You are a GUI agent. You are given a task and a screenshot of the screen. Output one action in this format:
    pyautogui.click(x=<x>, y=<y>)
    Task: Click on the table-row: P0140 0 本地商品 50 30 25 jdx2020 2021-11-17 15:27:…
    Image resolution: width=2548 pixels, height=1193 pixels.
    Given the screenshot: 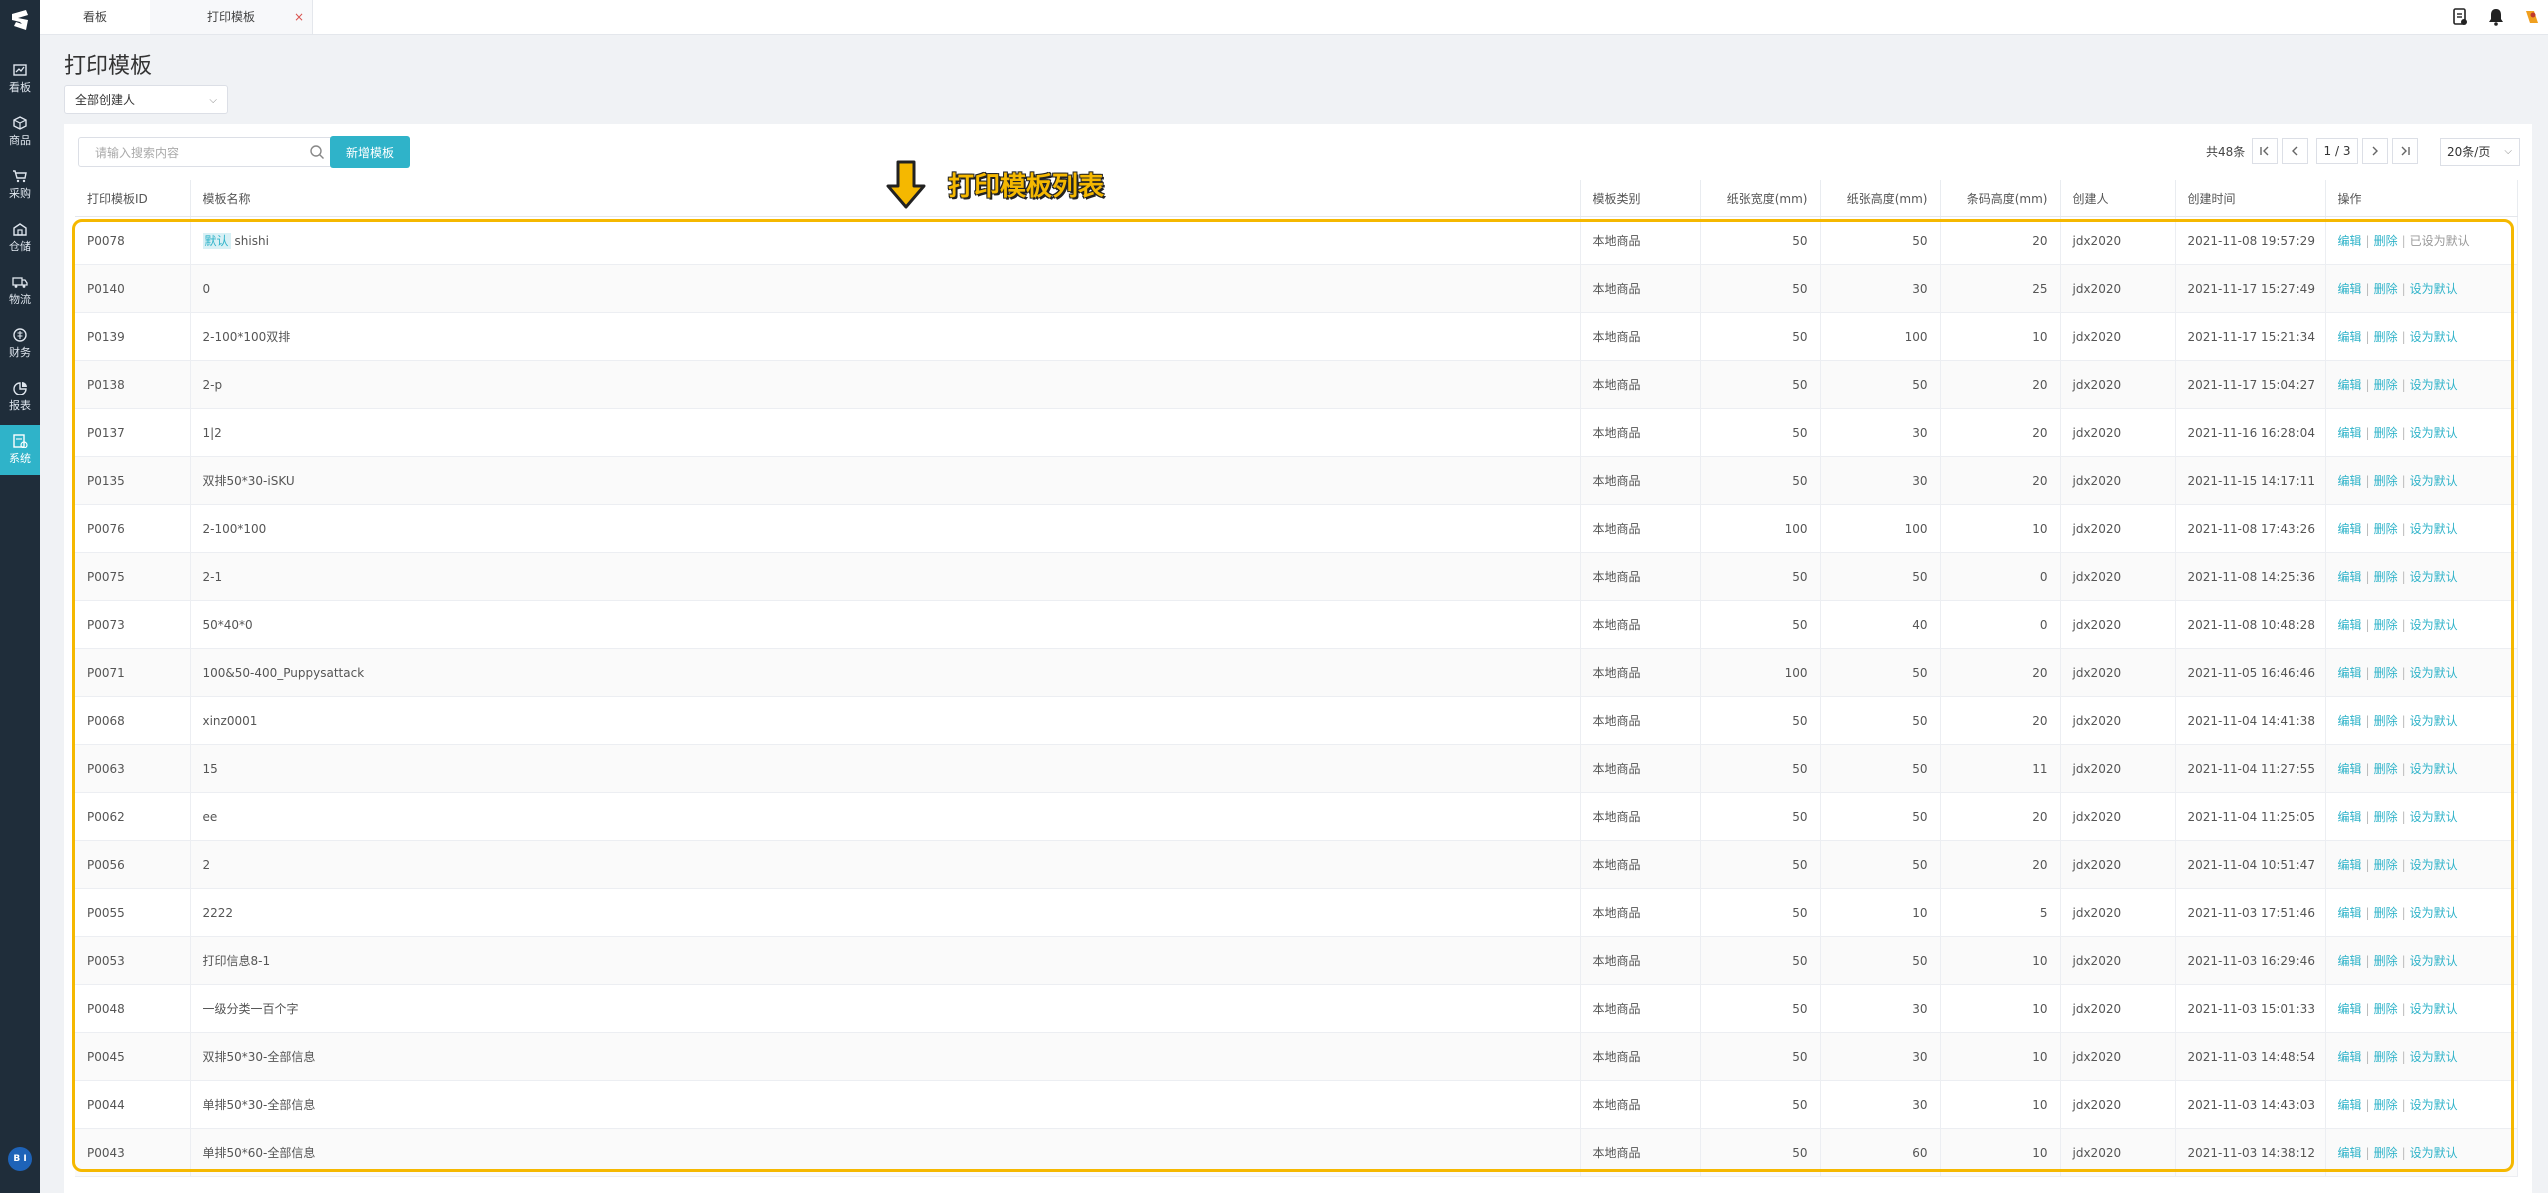 What is the action you would take?
    pyautogui.click(x=1296, y=288)
    